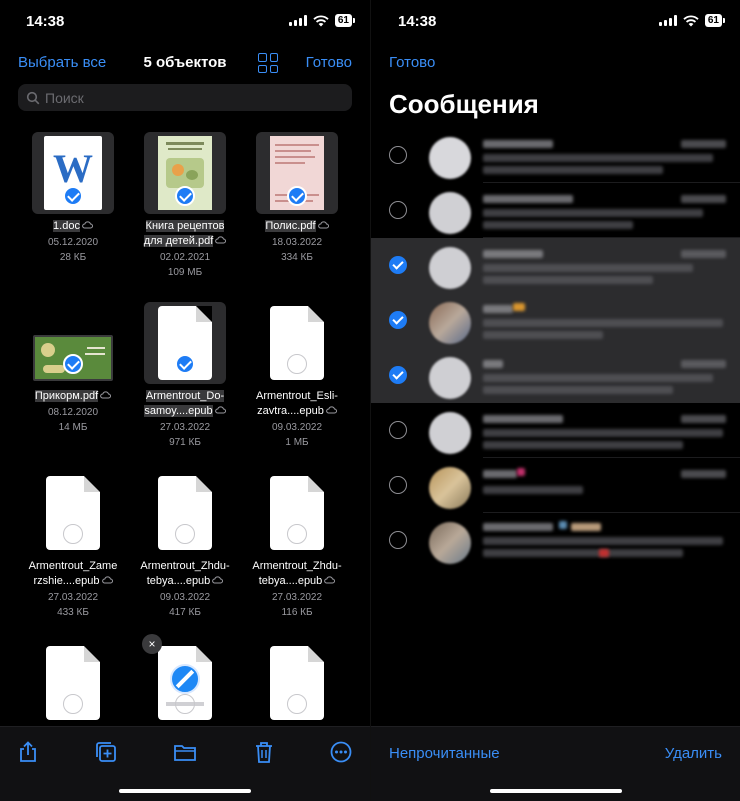 The height and width of the screenshot is (801, 740). I want to click on svg-text: W, so click(73, 168).